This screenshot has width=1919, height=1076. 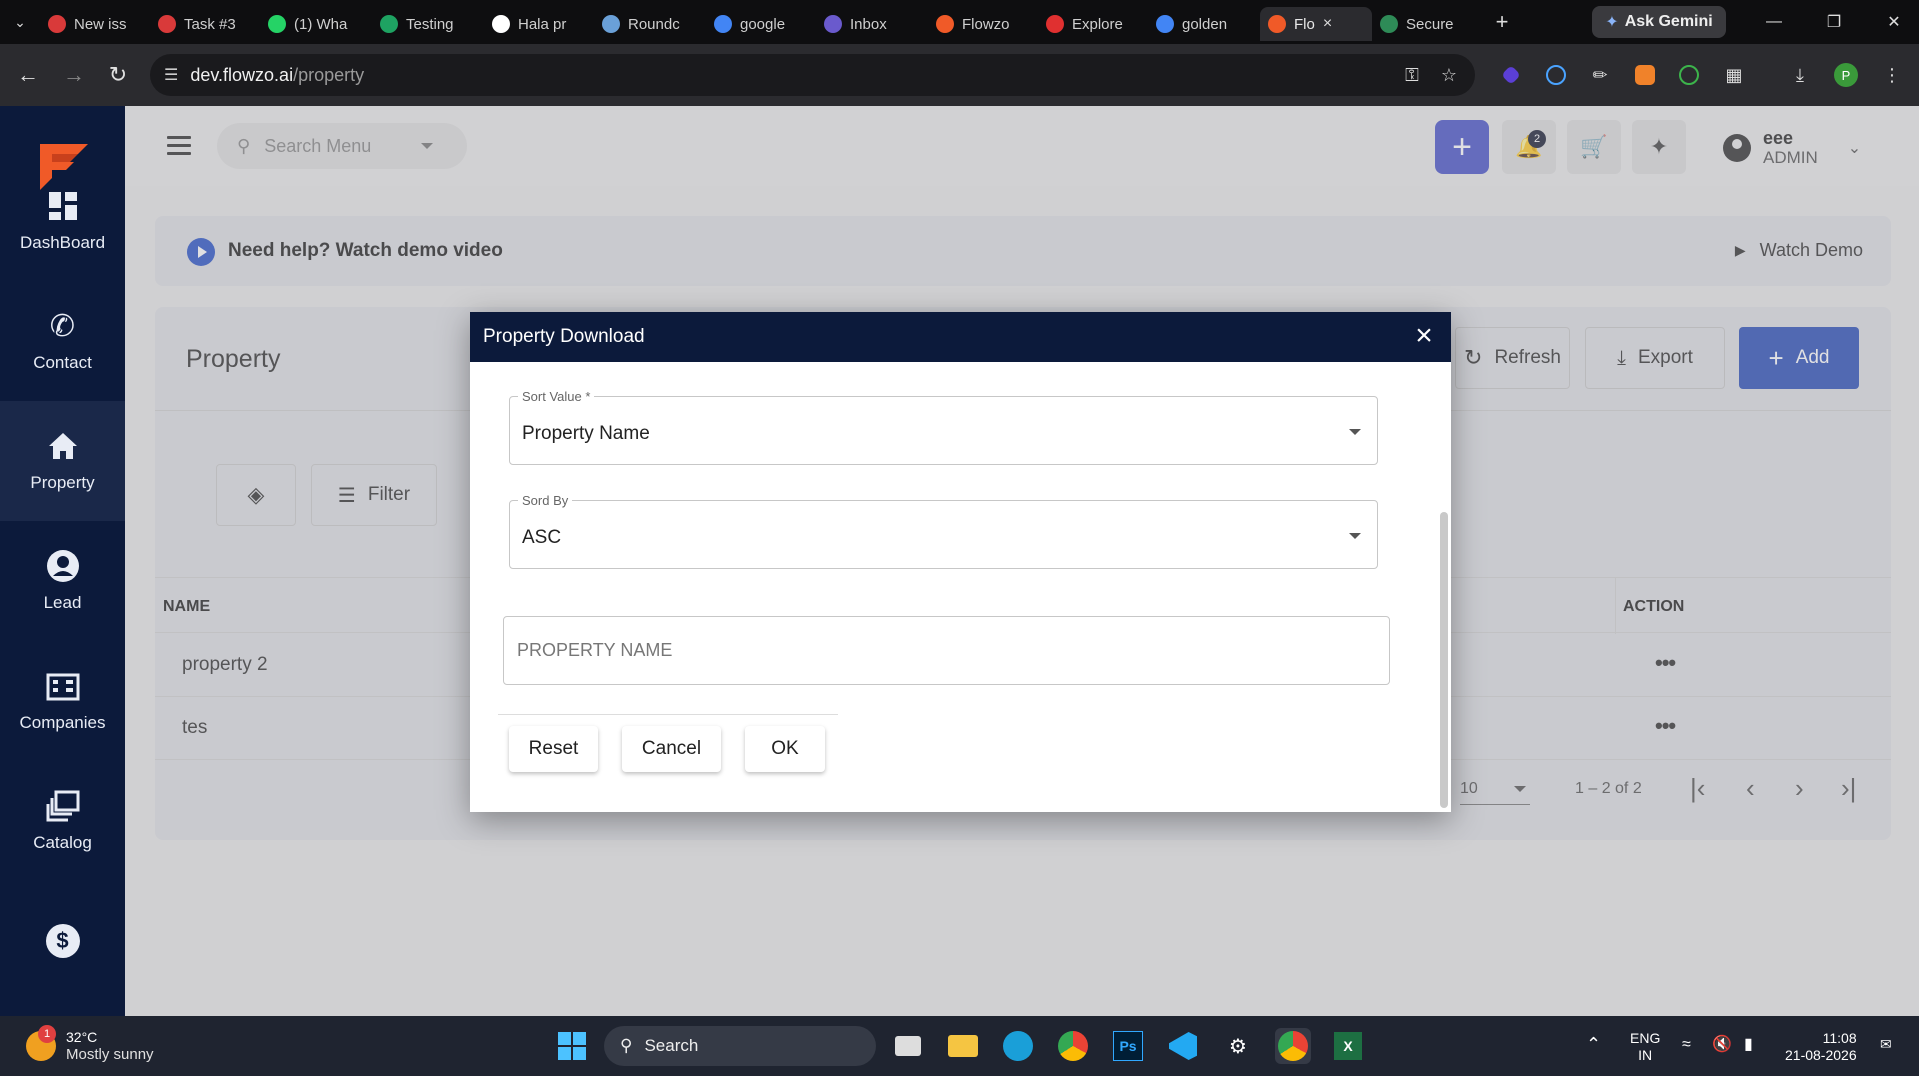 I want to click on sidebar-item-dashboard: DashBoard, so click(x=62, y=221).